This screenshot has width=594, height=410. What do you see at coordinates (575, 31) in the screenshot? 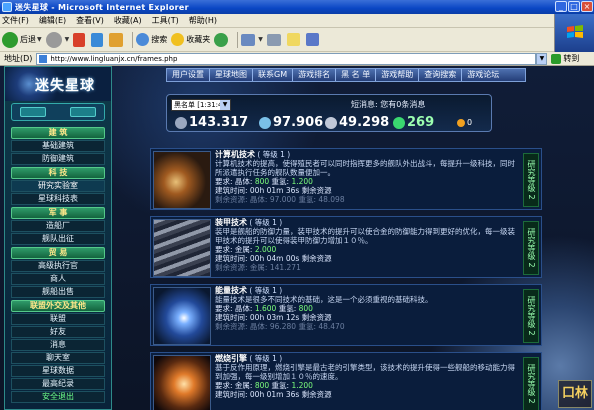
I see `windows-flag-icon` at bounding box center [575, 31].